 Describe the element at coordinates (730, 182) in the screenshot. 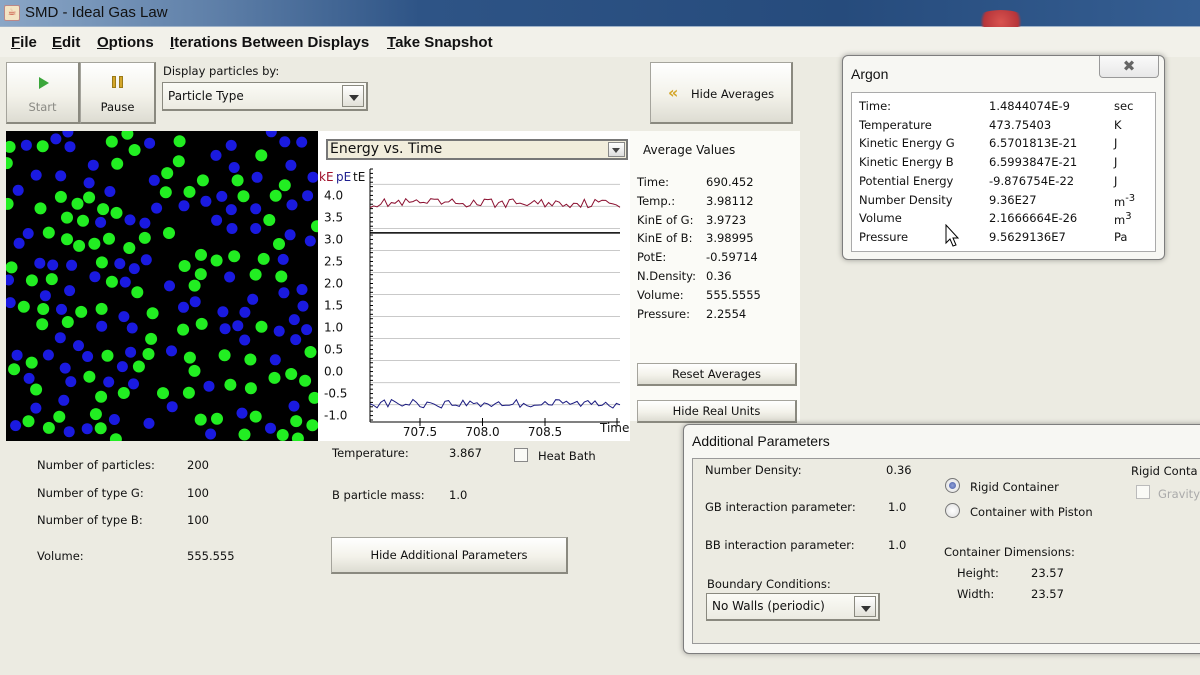

I see `average-value: 690.452` at that location.